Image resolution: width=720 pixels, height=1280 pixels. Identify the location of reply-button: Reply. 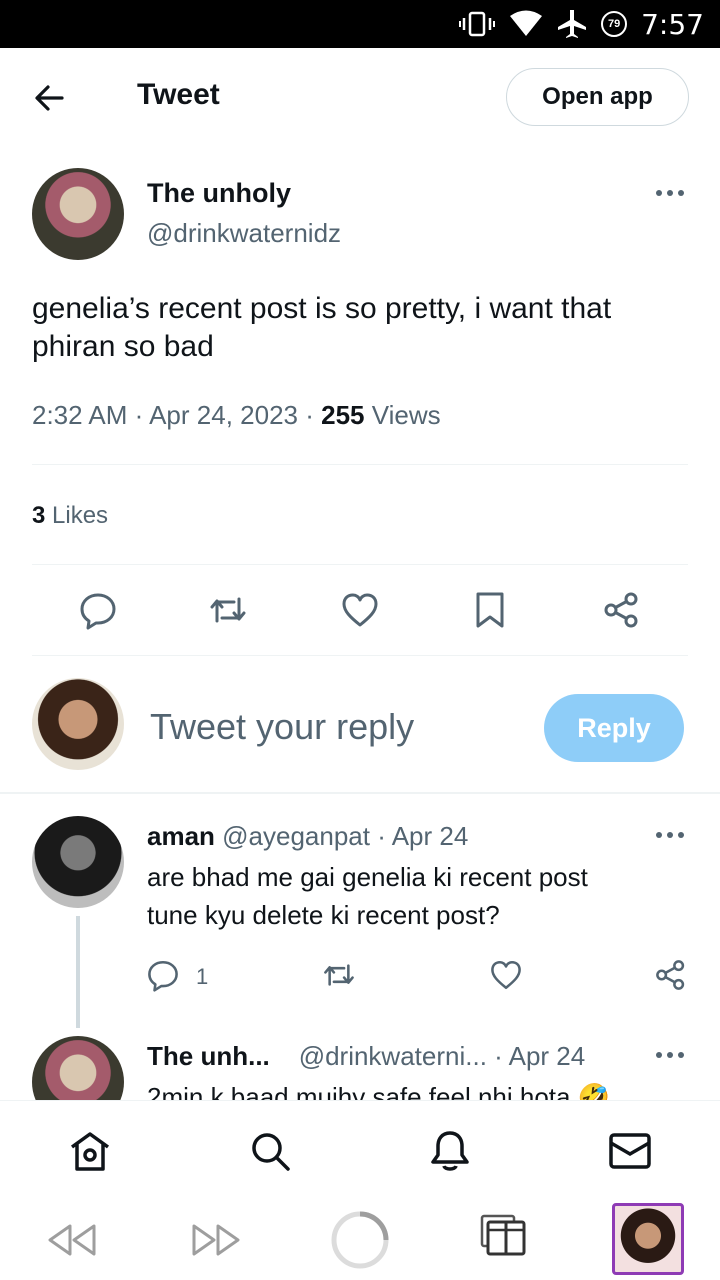
(614, 728).